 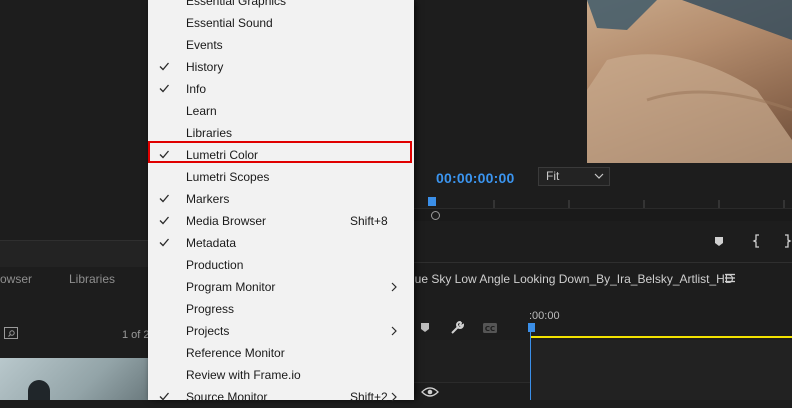 I want to click on menu-item-review-with-frame-io: Review with Frame.io, so click(x=281, y=375).